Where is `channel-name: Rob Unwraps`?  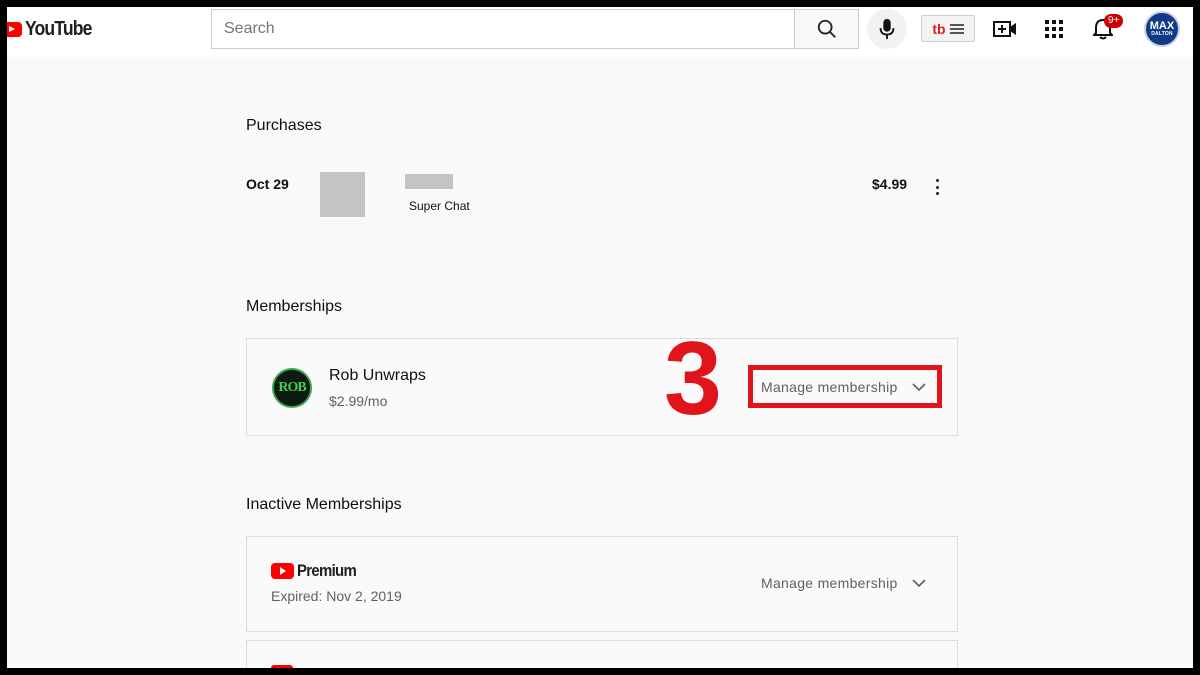 channel-name: Rob Unwraps is located at coordinates (377, 375).